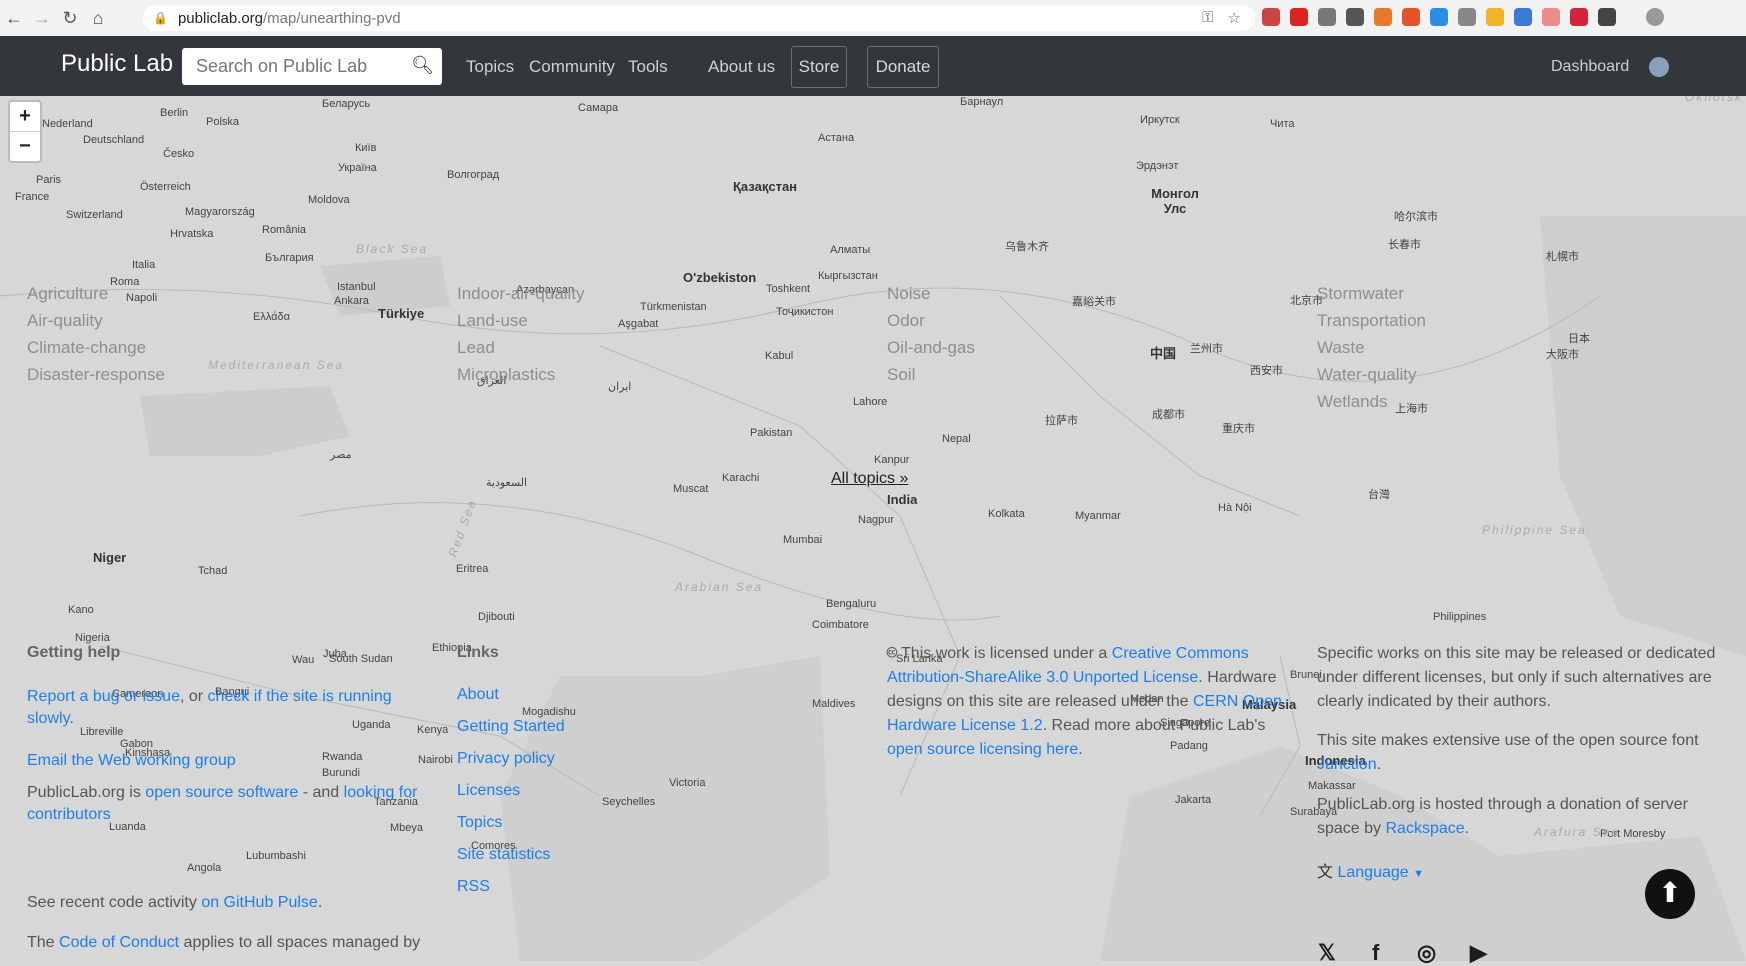  What do you see at coordinates (1352, 402) in the screenshot?
I see `topic-link: Wetlands` at bounding box center [1352, 402].